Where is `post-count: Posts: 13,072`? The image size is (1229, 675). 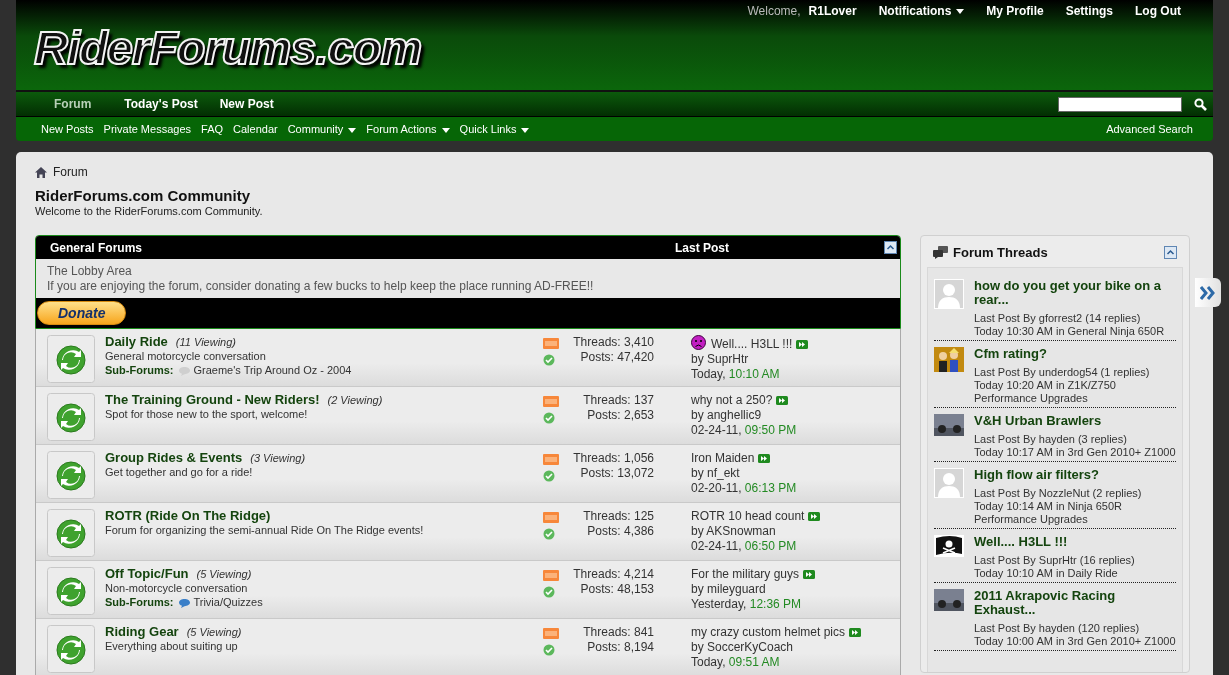 post-count: Posts: 13,072 is located at coordinates (616, 473).